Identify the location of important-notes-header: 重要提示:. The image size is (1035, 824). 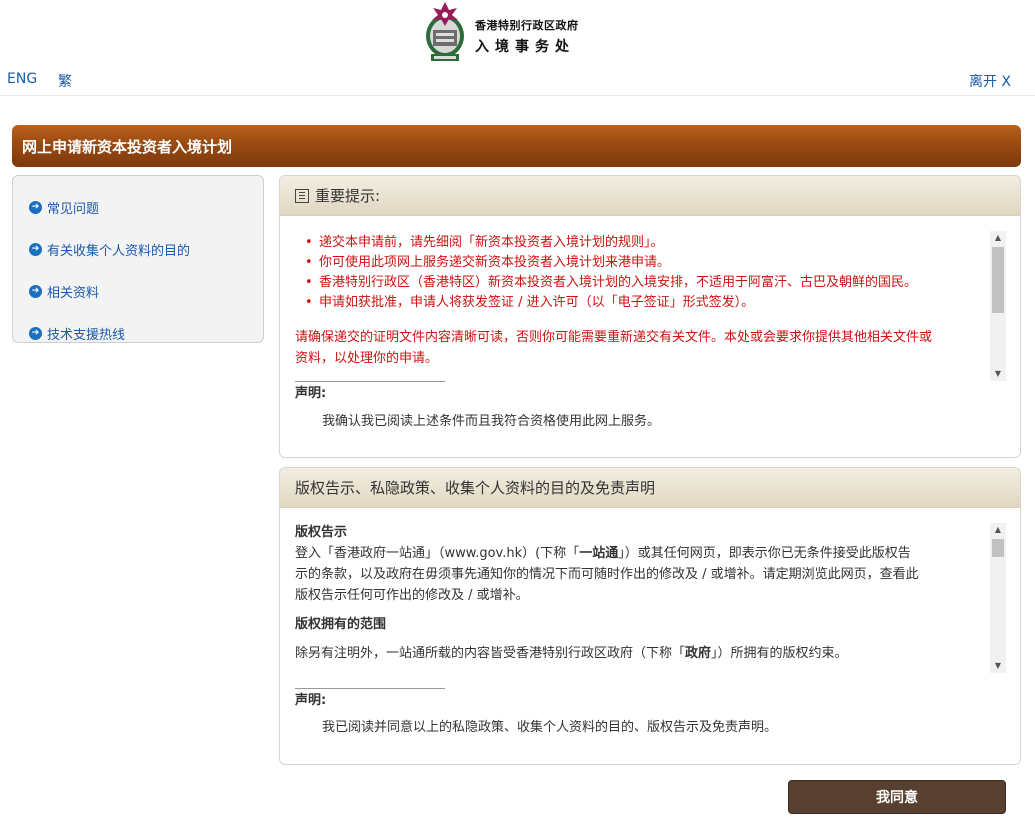
(650, 196).